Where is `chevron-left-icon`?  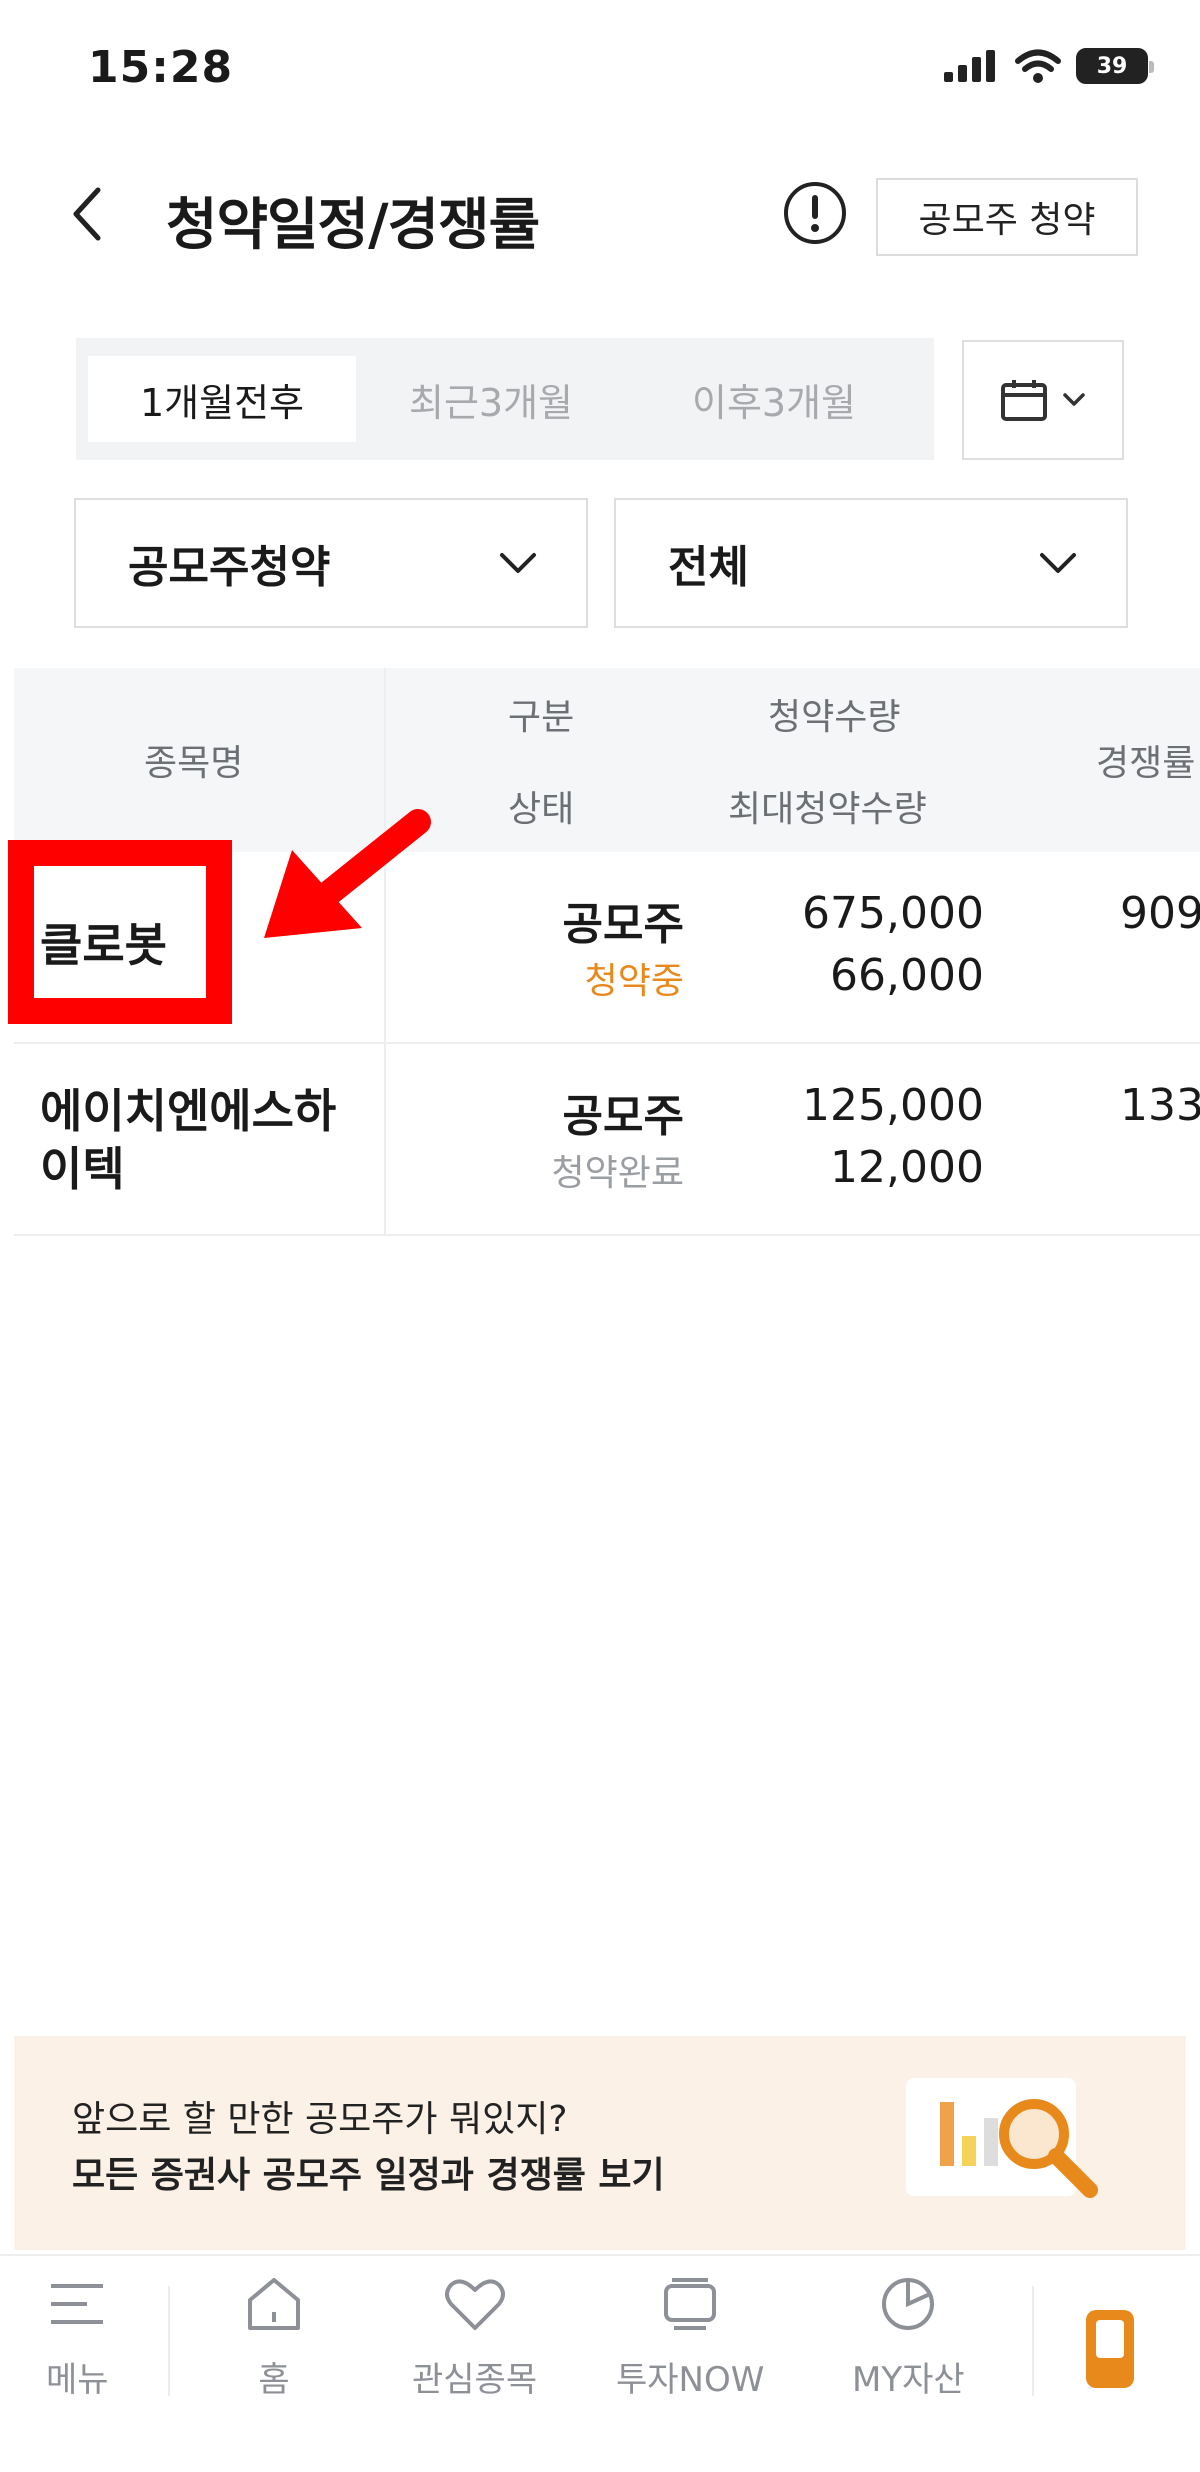 chevron-left-icon is located at coordinates (87, 214).